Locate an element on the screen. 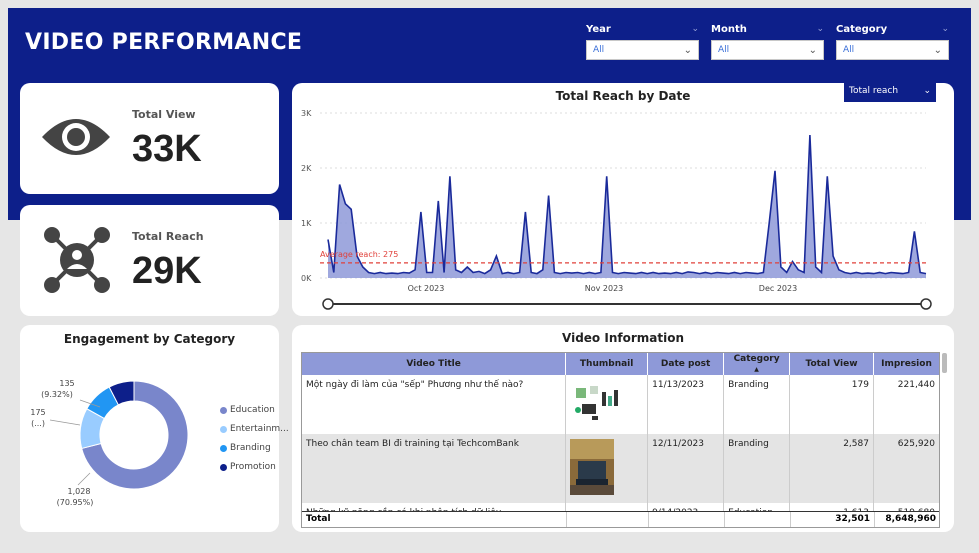 The image size is (979, 553). total-reach-value: 29K is located at coordinates (167, 271).